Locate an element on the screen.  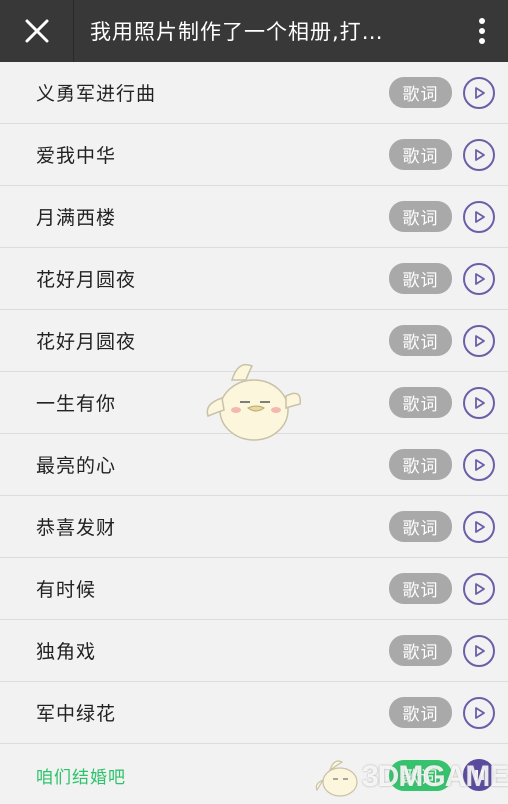
mascot-illustration is located at coordinates (253, 402).